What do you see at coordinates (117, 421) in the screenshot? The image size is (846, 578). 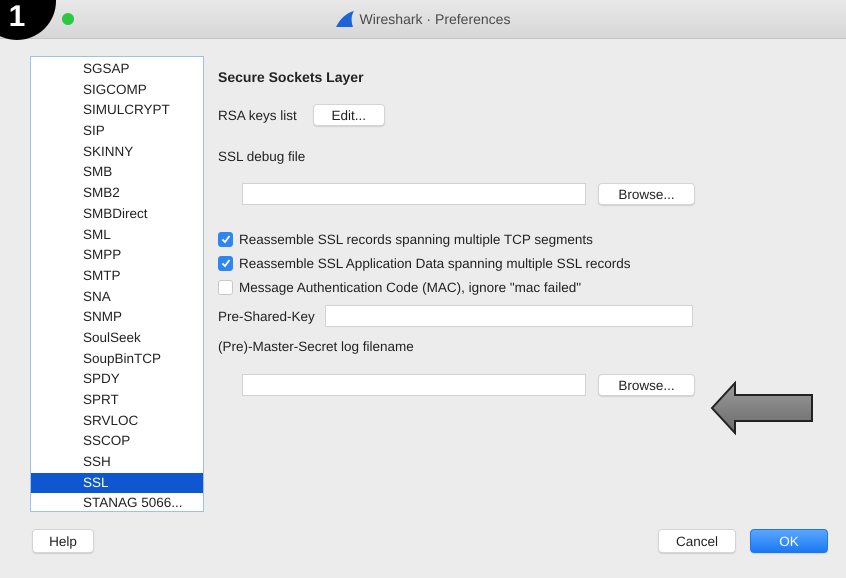 I see `protocol-item: SRVLOC` at bounding box center [117, 421].